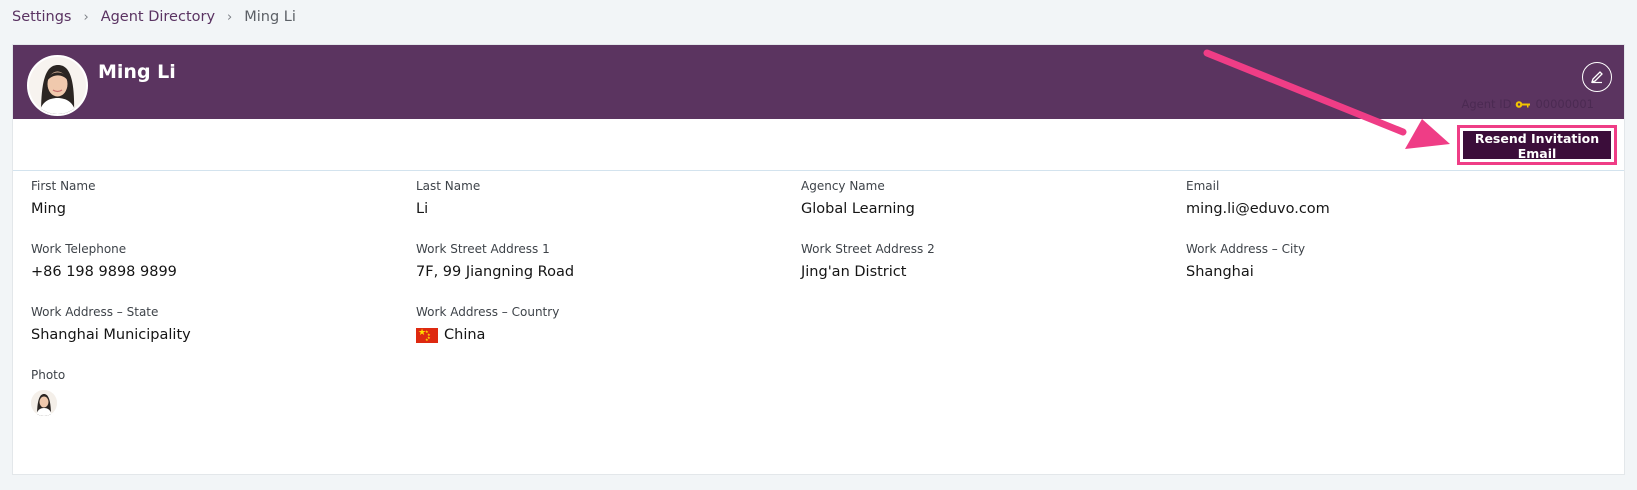  Describe the element at coordinates (158, 17) in the screenshot. I see `breadcrumb-agent-directory: Agent Directory` at that location.